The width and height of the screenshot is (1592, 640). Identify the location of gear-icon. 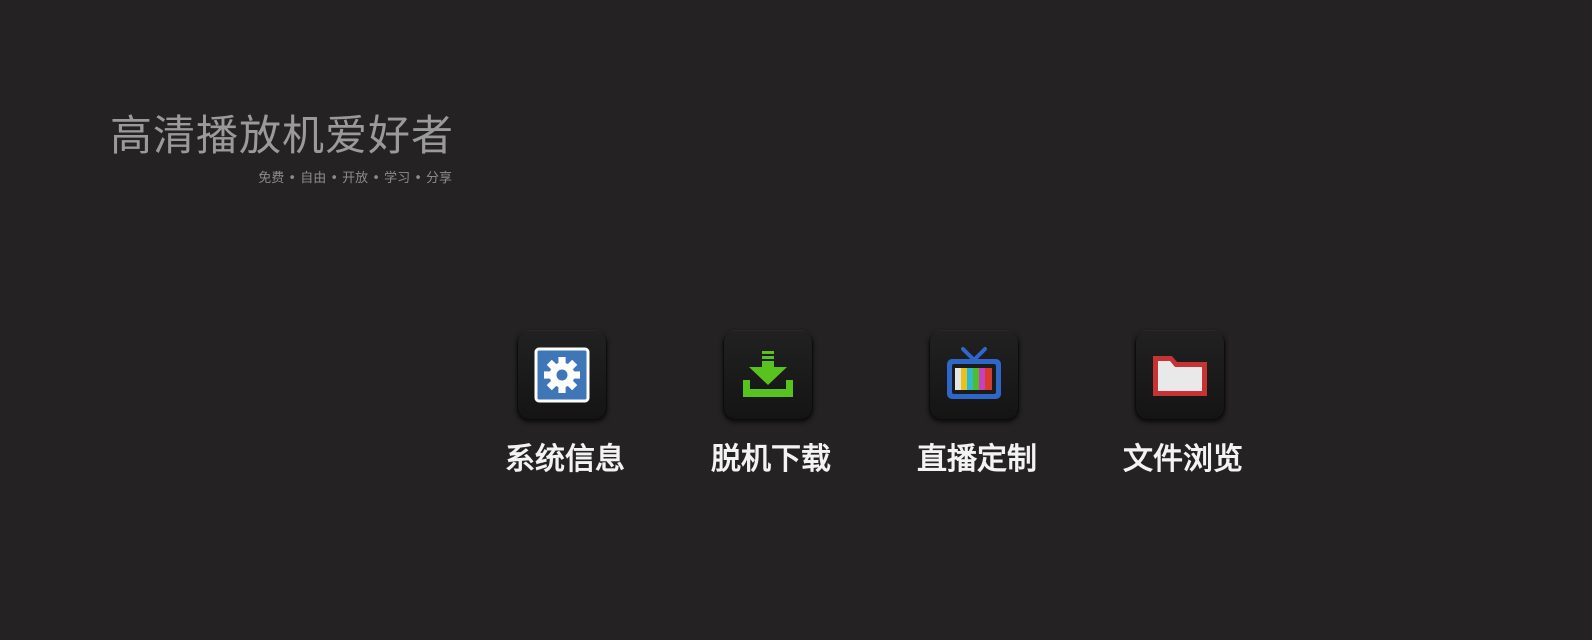
(562, 375).